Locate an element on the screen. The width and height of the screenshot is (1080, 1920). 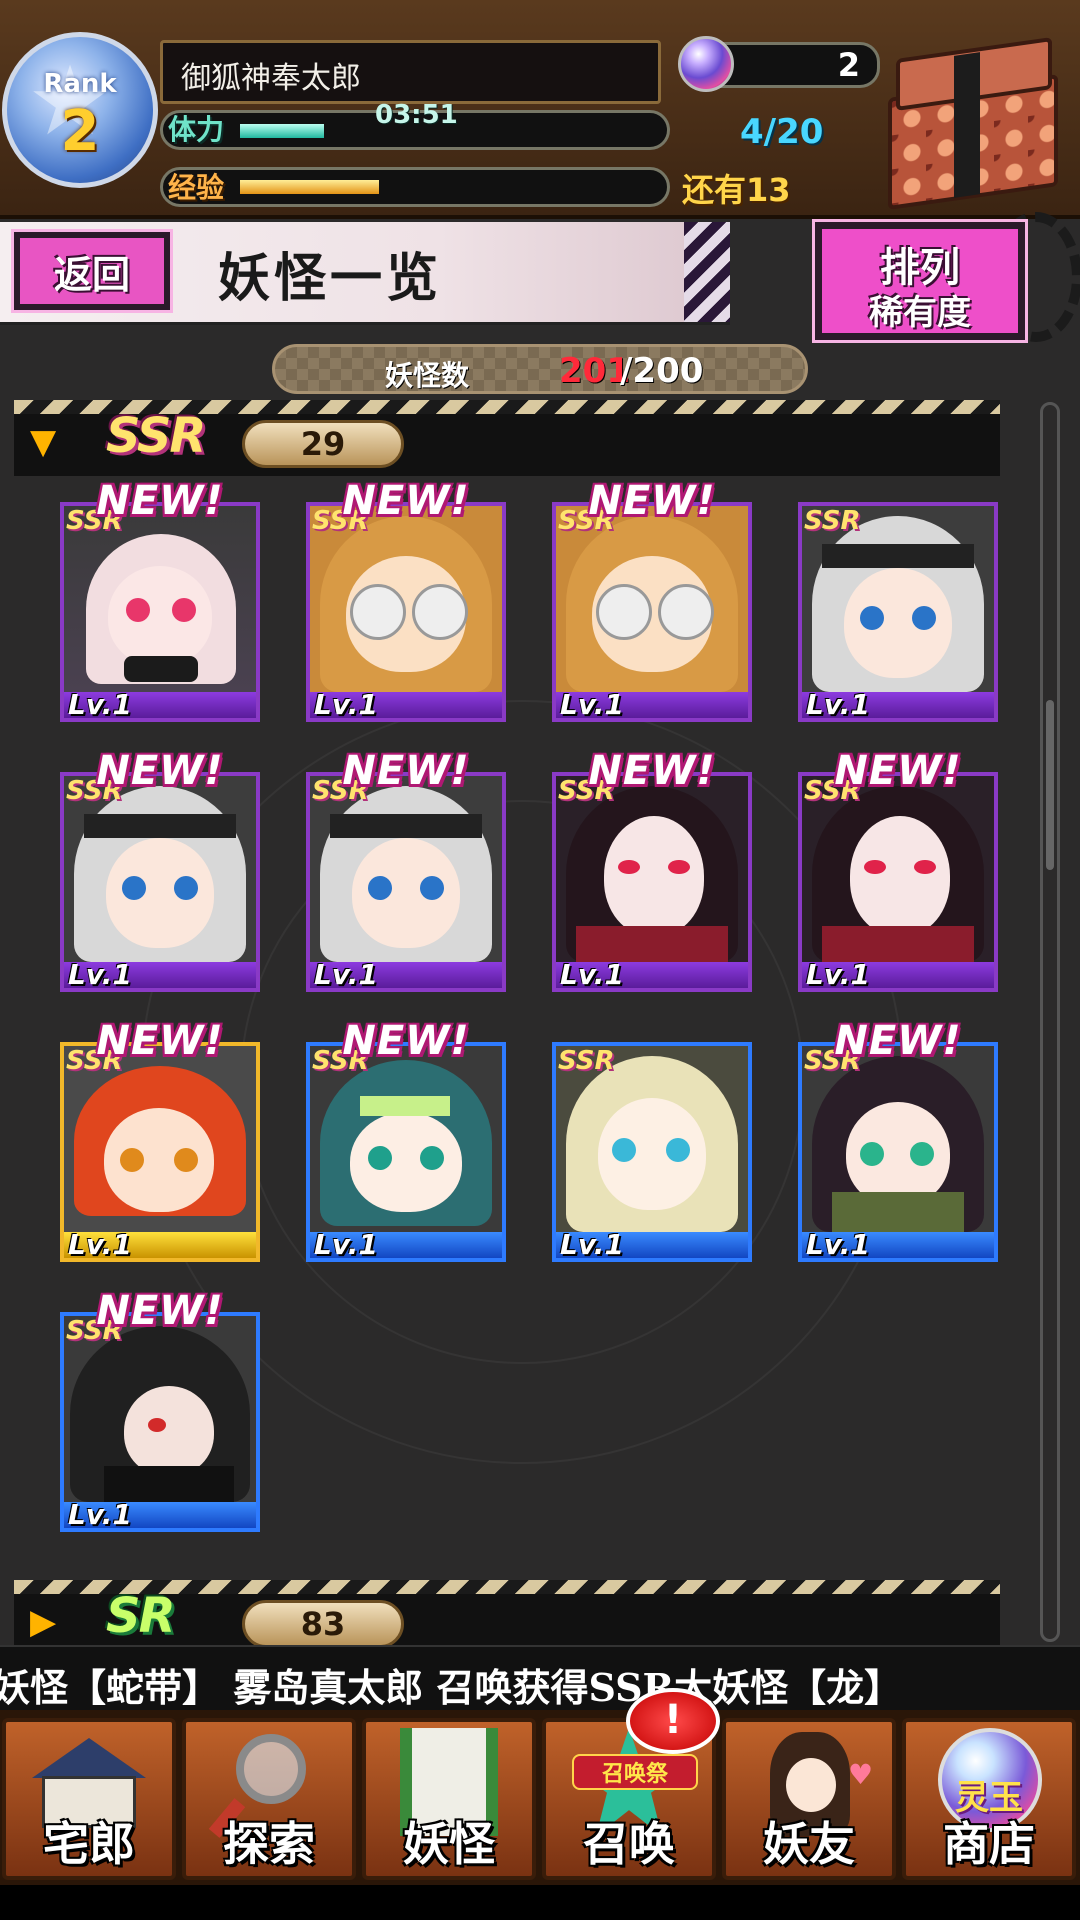
treasure-chest-button is located at coordinates (974, 123).